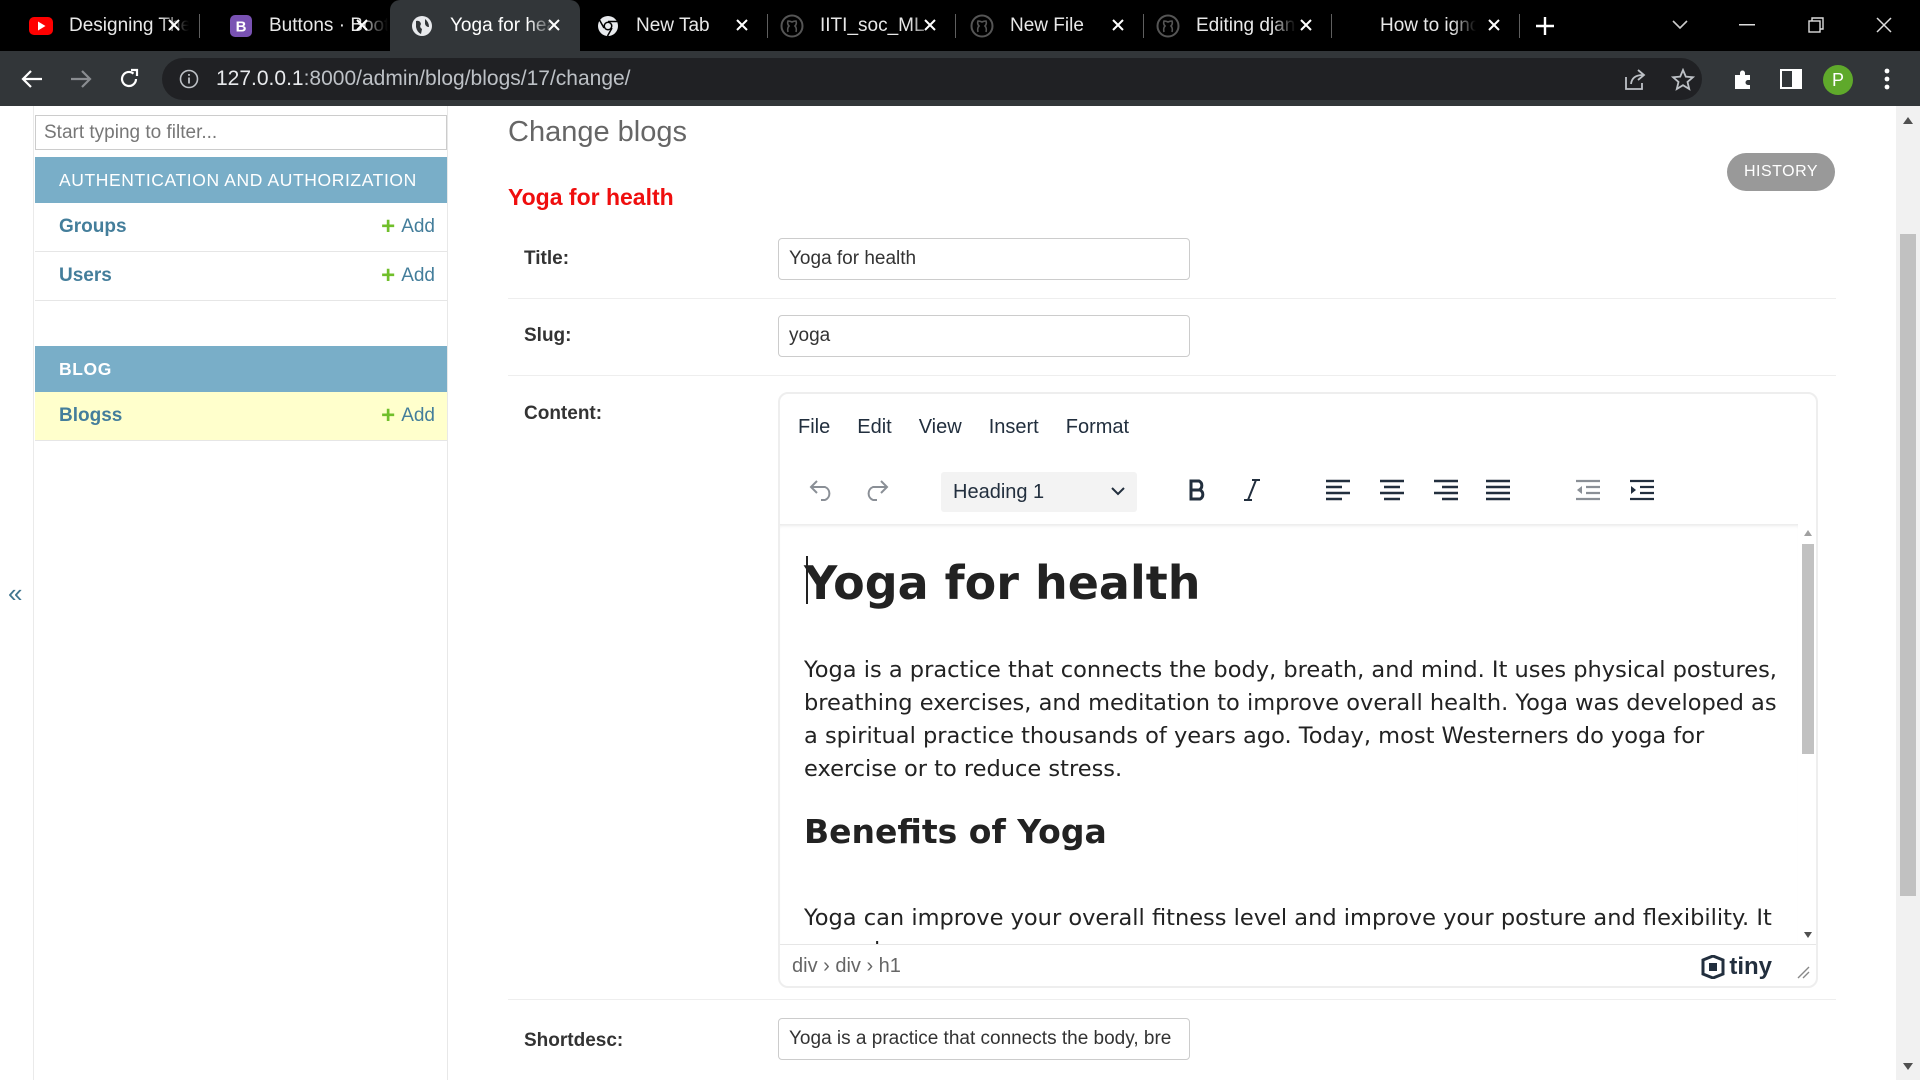 The width and height of the screenshot is (1920, 1080). What do you see at coordinates (874, 427) in the screenshot?
I see `menu-edit: Edit` at bounding box center [874, 427].